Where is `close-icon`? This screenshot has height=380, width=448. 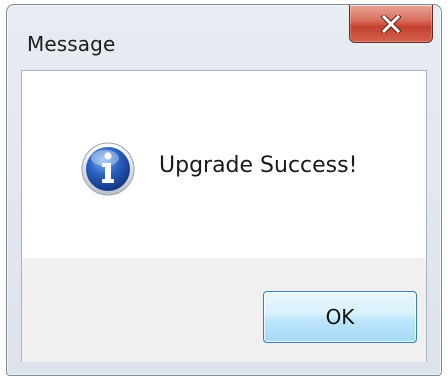
close-icon is located at coordinates (391, 23).